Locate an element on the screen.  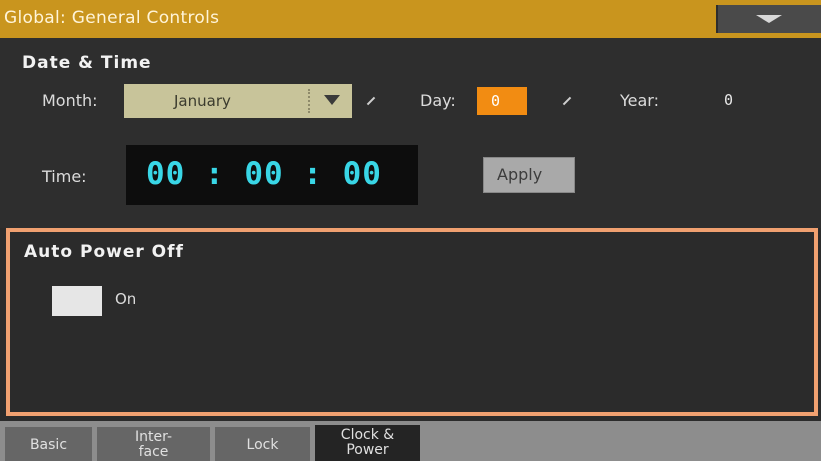
tab-clock-power: Clock & Power is located at coordinates (367, 443).